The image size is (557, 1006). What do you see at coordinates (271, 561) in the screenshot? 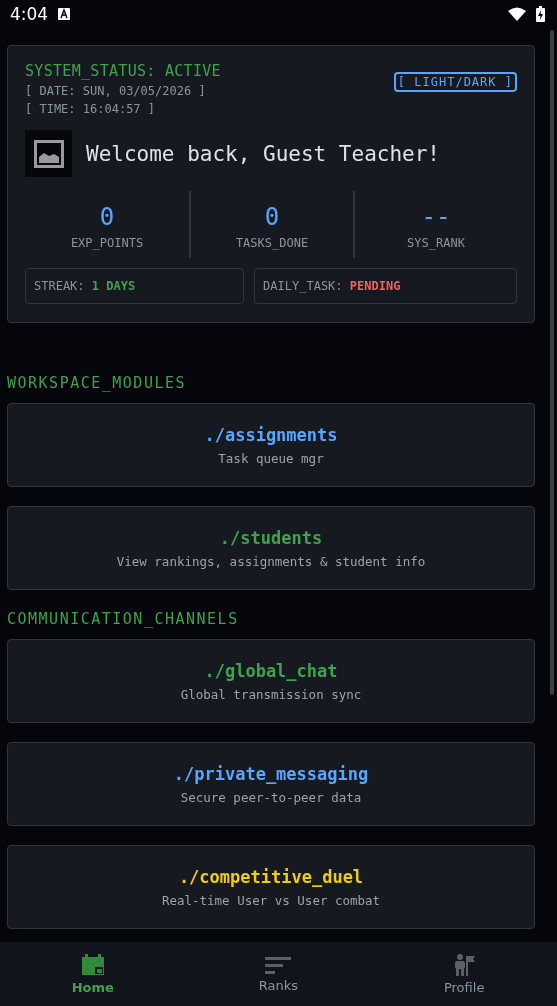
I see `module-description: View rankings, assignments & student info` at bounding box center [271, 561].